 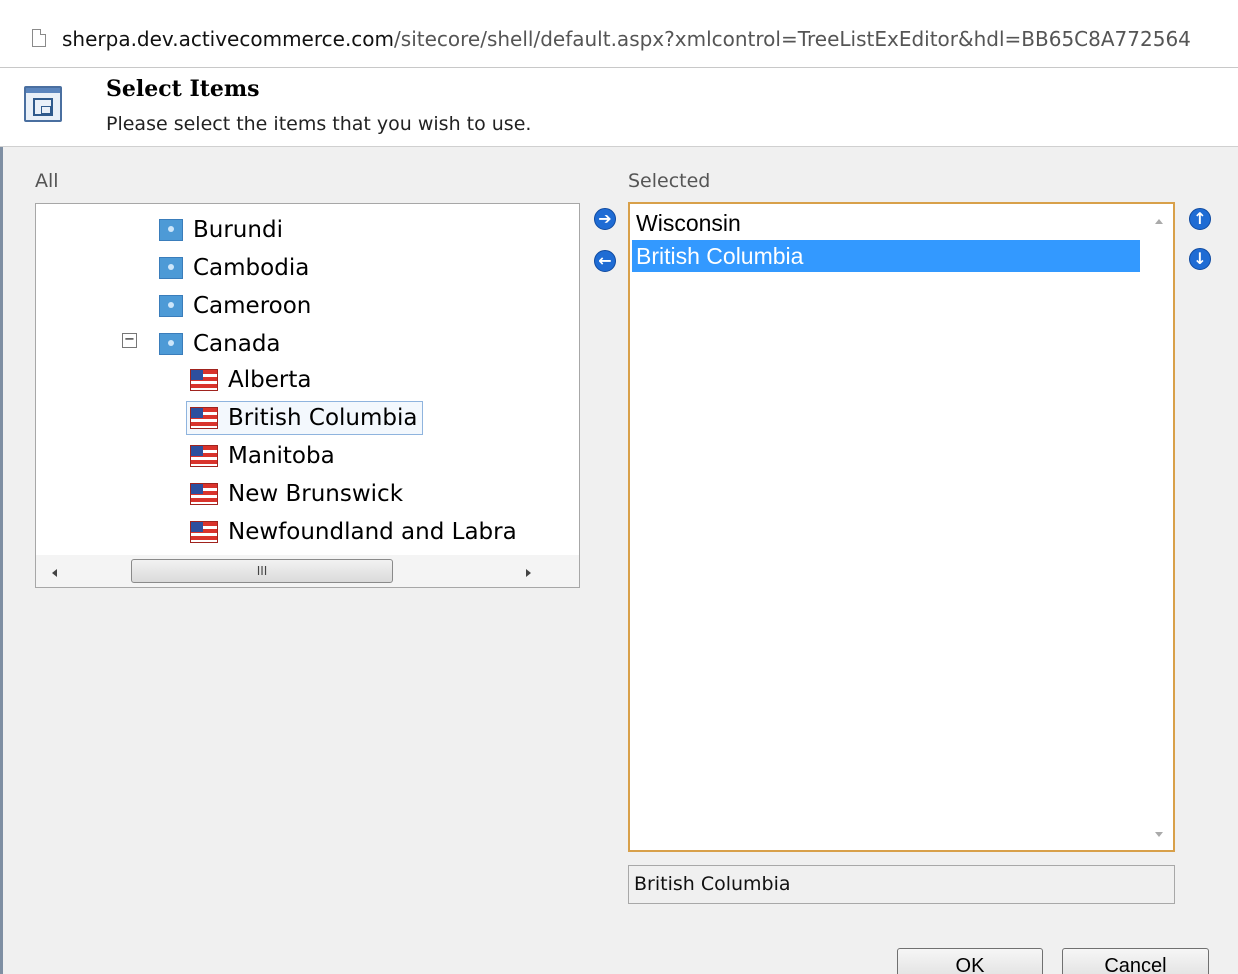 I want to click on page-icon, so click(x=39, y=38).